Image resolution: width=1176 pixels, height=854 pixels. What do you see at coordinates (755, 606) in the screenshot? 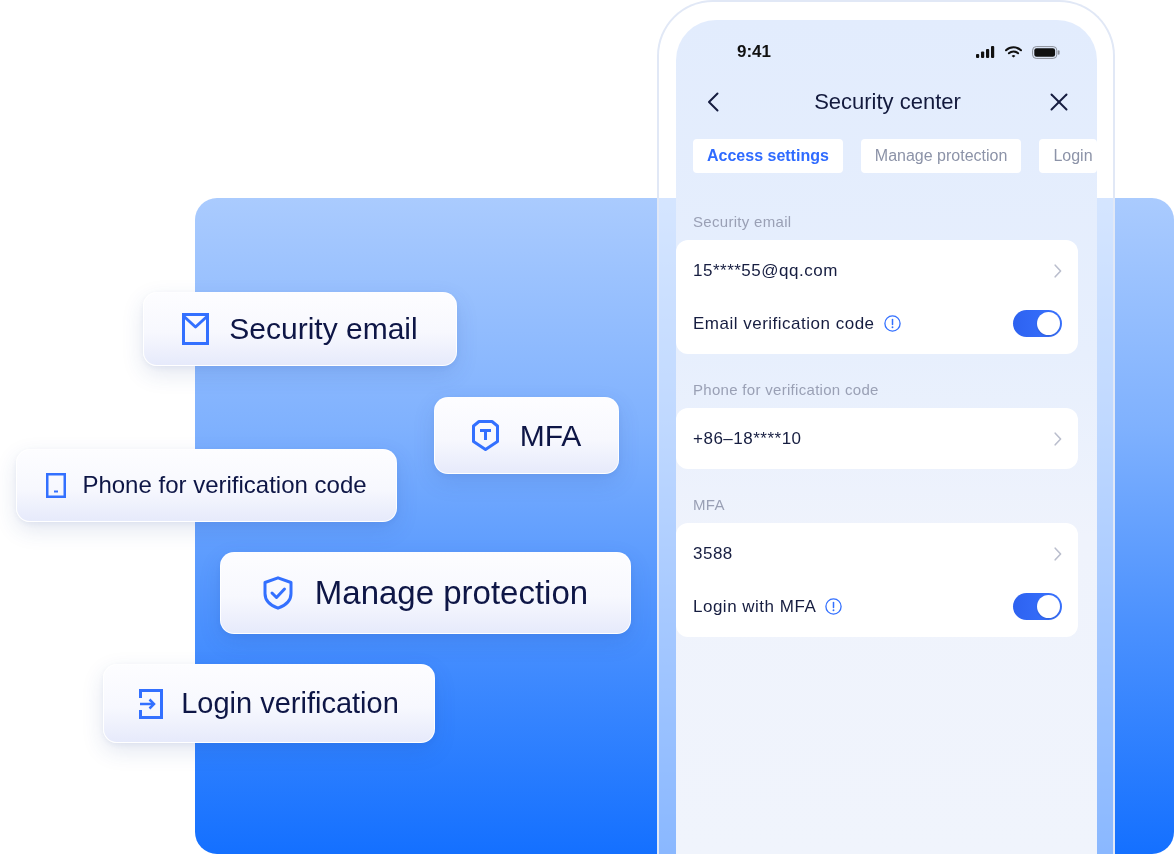
I see `toggle-label: Login with MFA` at bounding box center [755, 606].